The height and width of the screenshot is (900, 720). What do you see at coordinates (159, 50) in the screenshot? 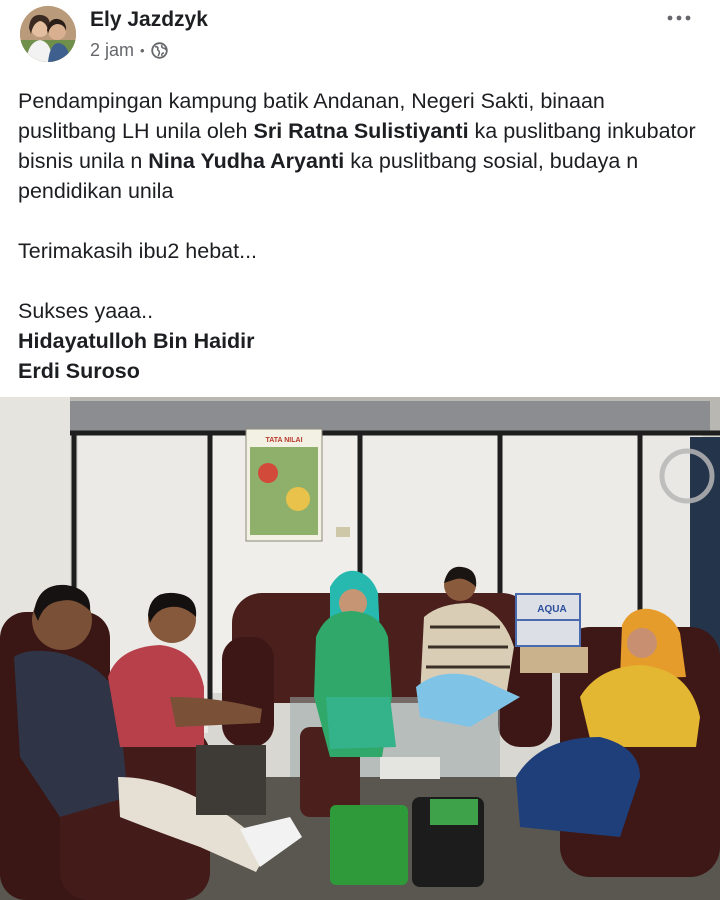
I see `globe-icon` at bounding box center [159, 50].